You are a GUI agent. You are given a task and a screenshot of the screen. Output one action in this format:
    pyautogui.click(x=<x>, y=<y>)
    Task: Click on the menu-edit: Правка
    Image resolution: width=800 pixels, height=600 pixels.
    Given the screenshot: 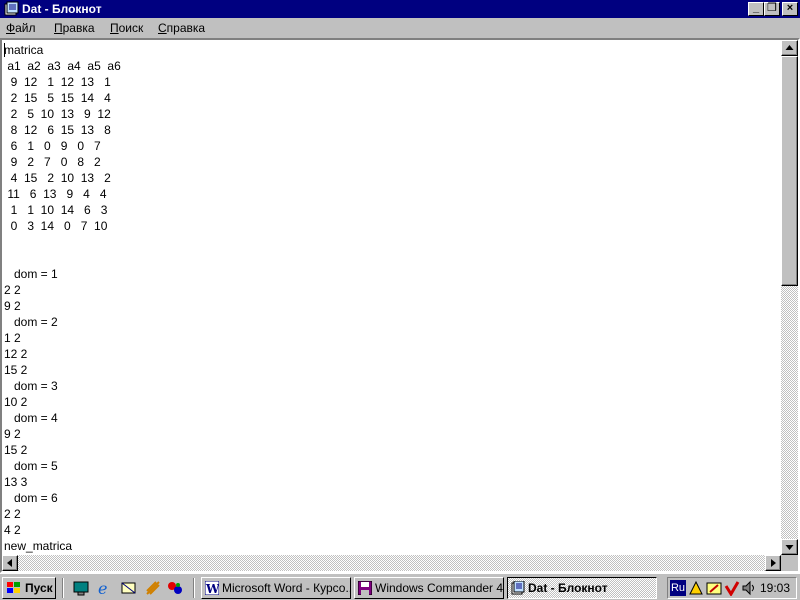 What is the action you would take?
    pyautogui.click(x=74, y=28)
    